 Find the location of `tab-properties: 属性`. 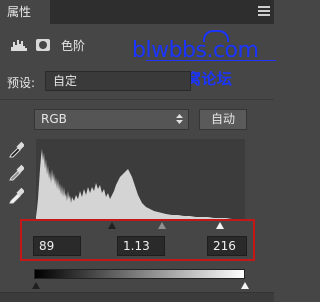

tab-properties: 属性 is located at coordinates (25, 12).